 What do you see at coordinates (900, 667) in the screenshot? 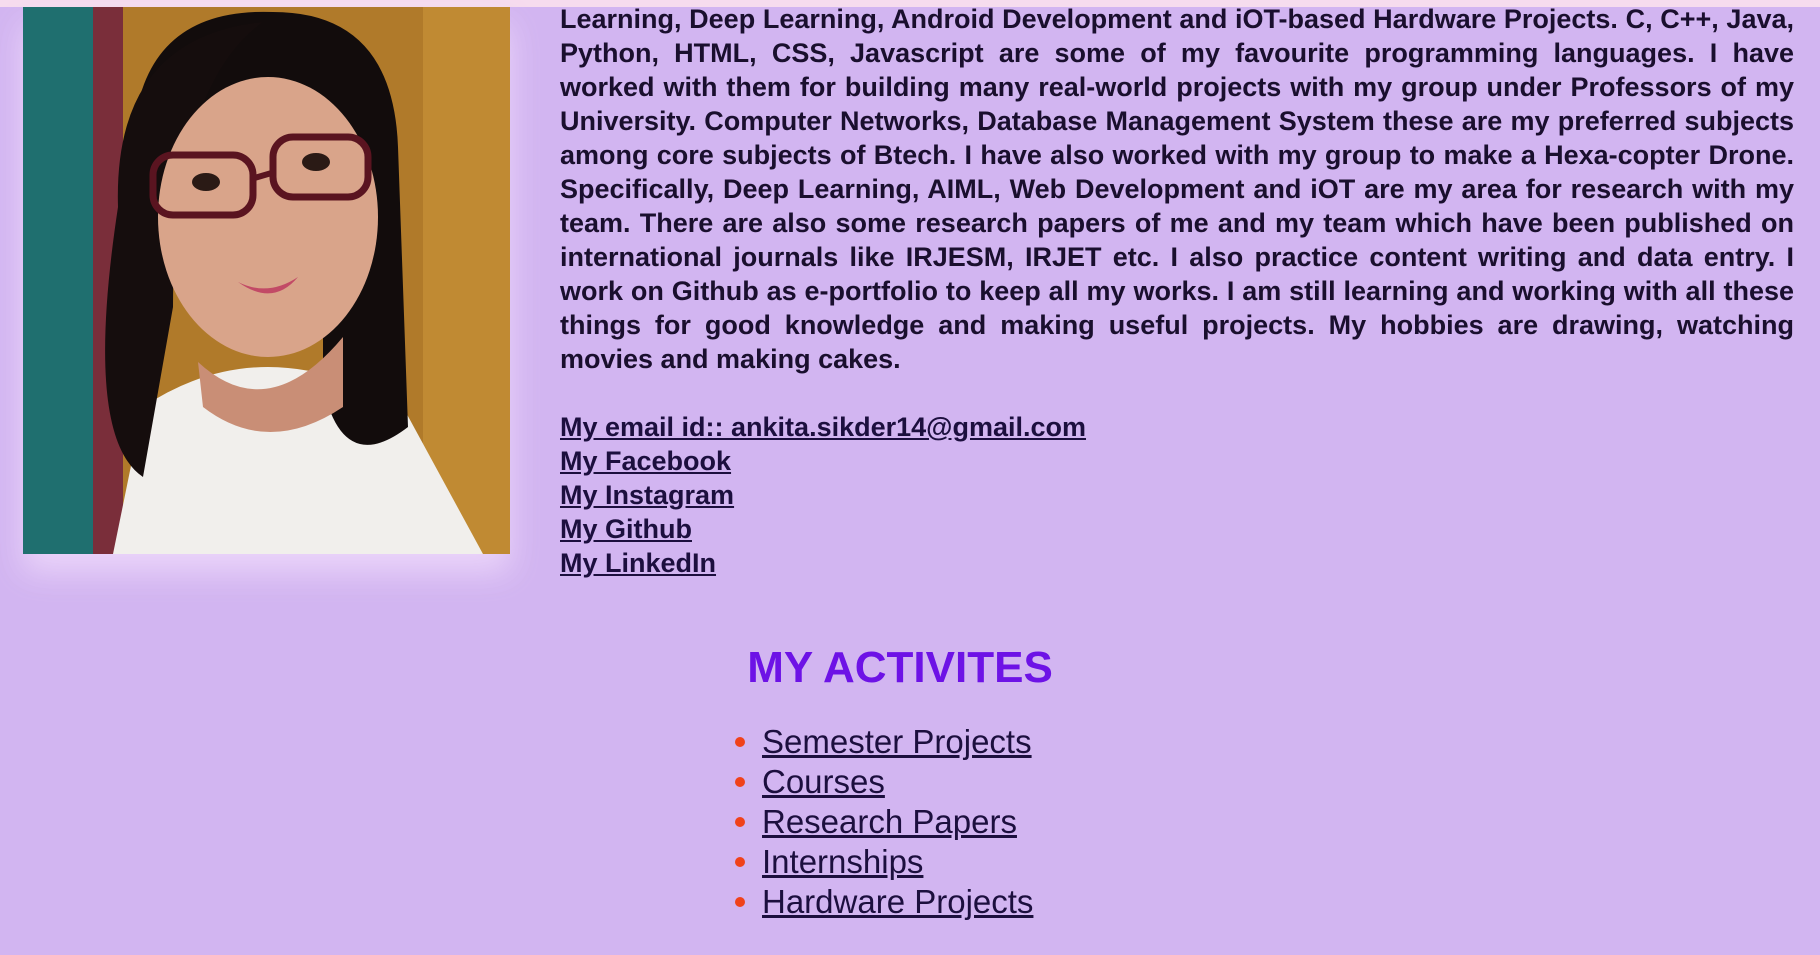
I see `activities-heading: MY ACTIVITES` at bounding box center [900, 667].